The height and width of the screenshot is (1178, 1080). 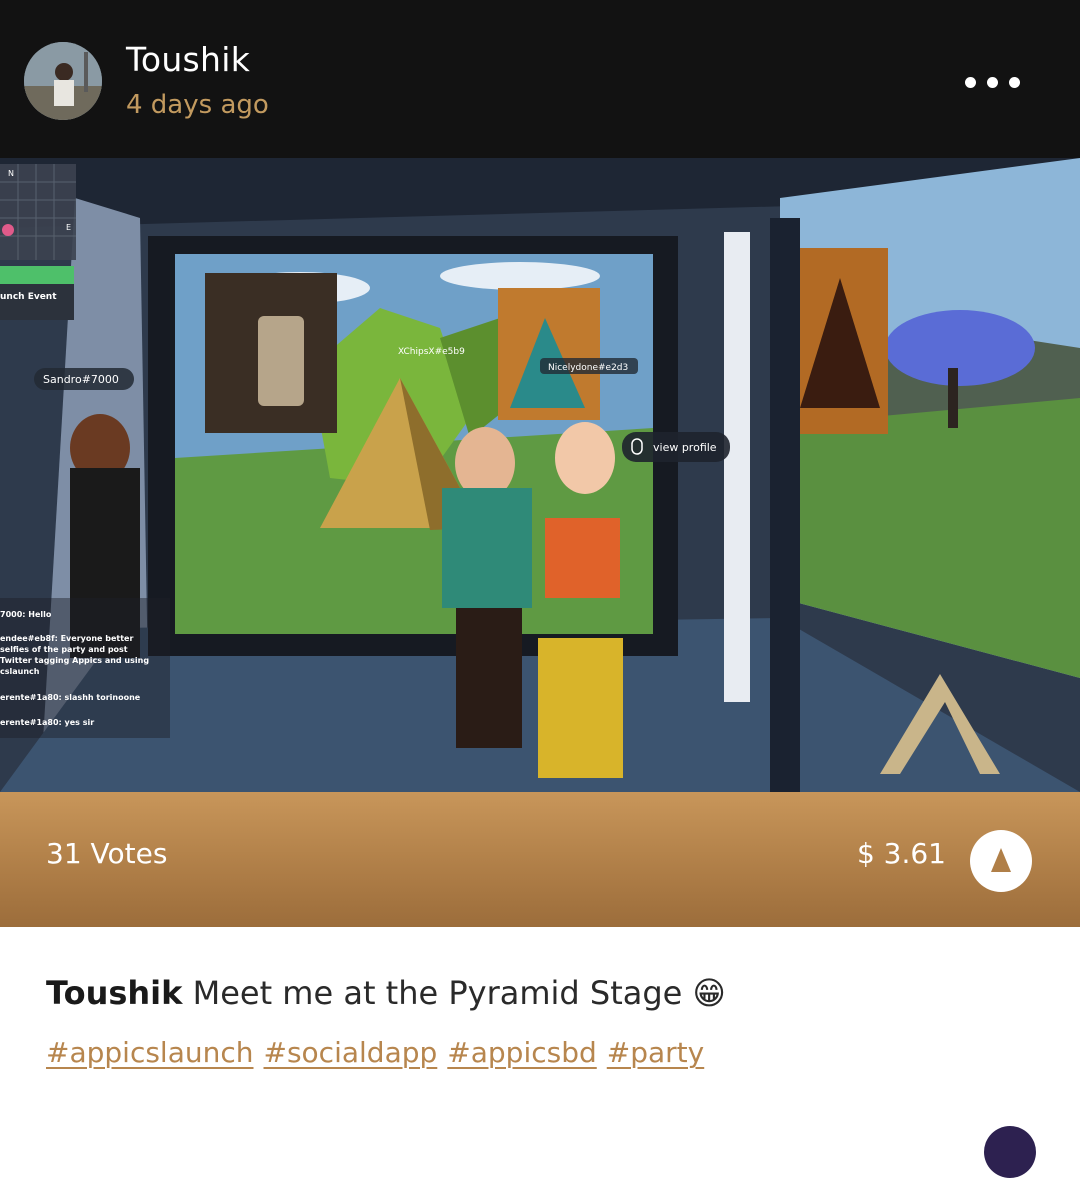 I want to click on event-label: unch Event, so click(x=28, y=297).